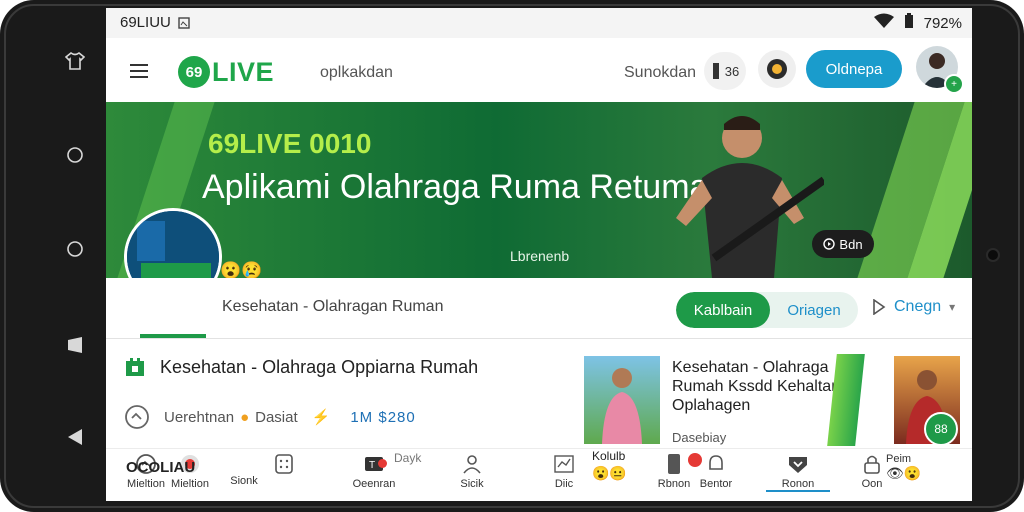  I want to click on bottom-nav-label: Oeenran, so click(374, 484).